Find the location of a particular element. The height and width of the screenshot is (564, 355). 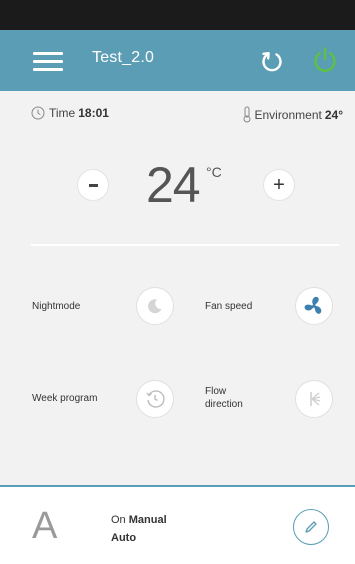

environment-info: Environment 24° is located at coordinates (292, 114).